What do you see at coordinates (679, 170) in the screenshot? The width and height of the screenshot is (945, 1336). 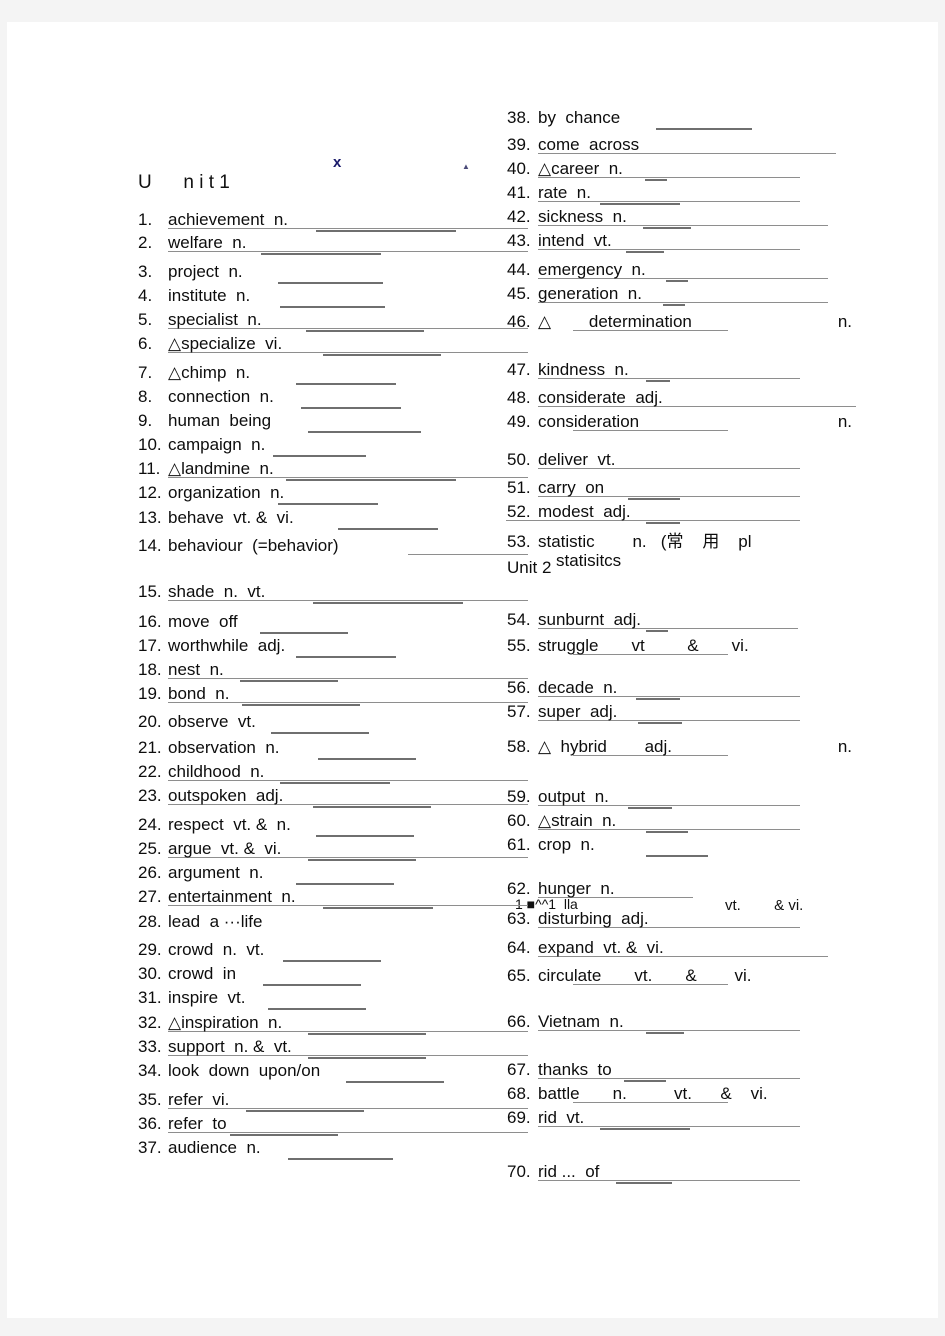 I see `vocabulary-entry: 40. △career n.` at bounding box center [679, 170].